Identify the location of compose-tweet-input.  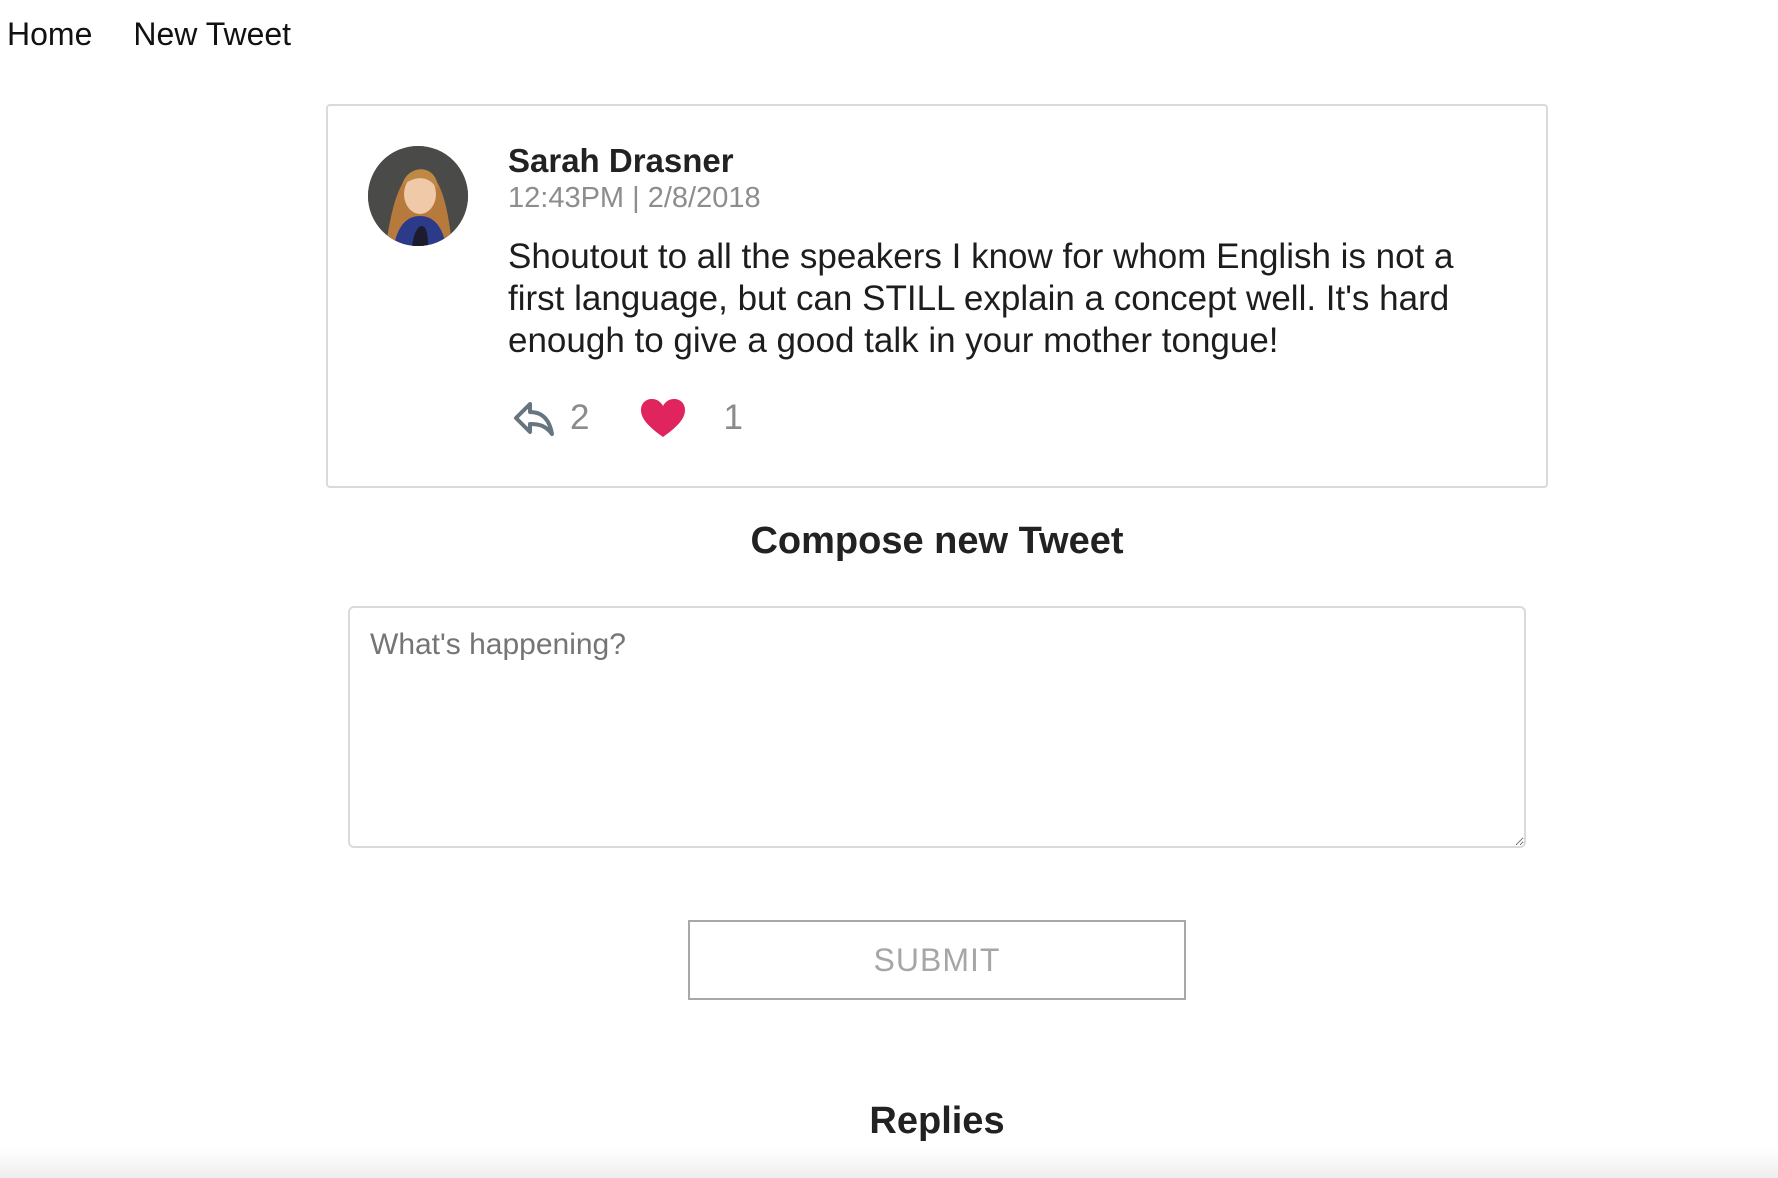
(937, 727).